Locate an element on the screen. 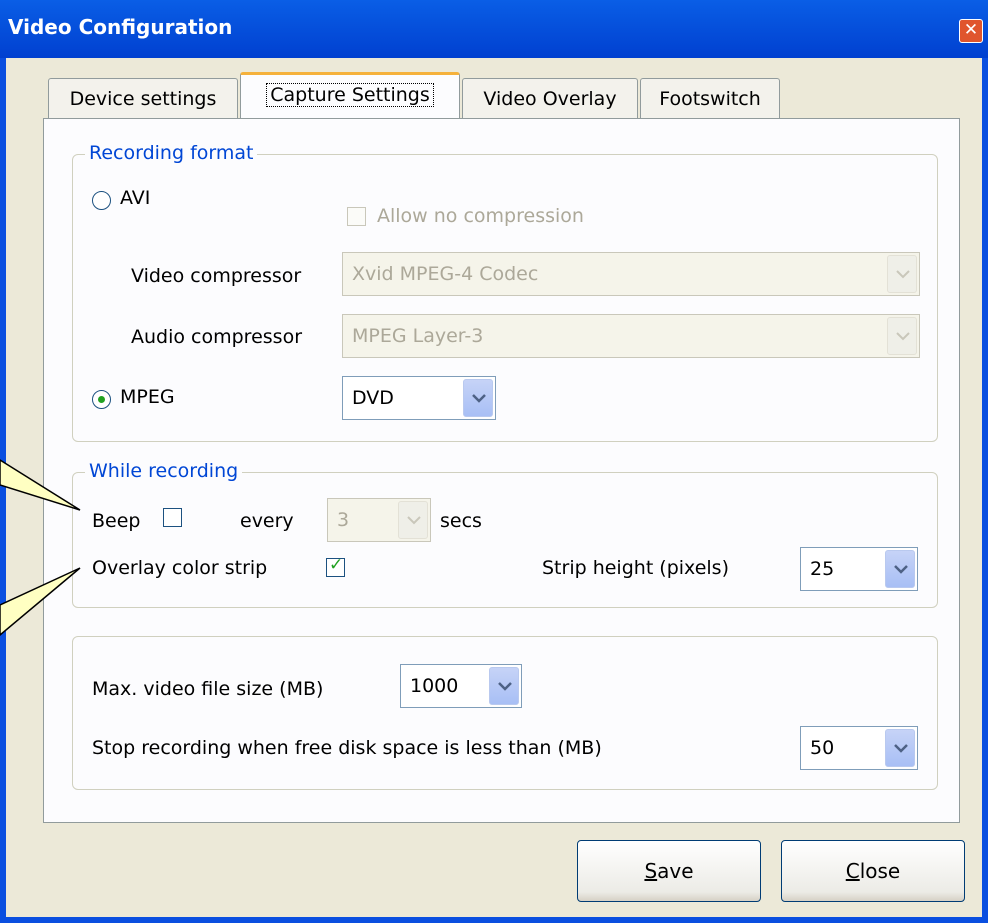 Image resolution: width=988 pixels, height=923 pixels. window-frame-right is located at coordinates (985, 490).